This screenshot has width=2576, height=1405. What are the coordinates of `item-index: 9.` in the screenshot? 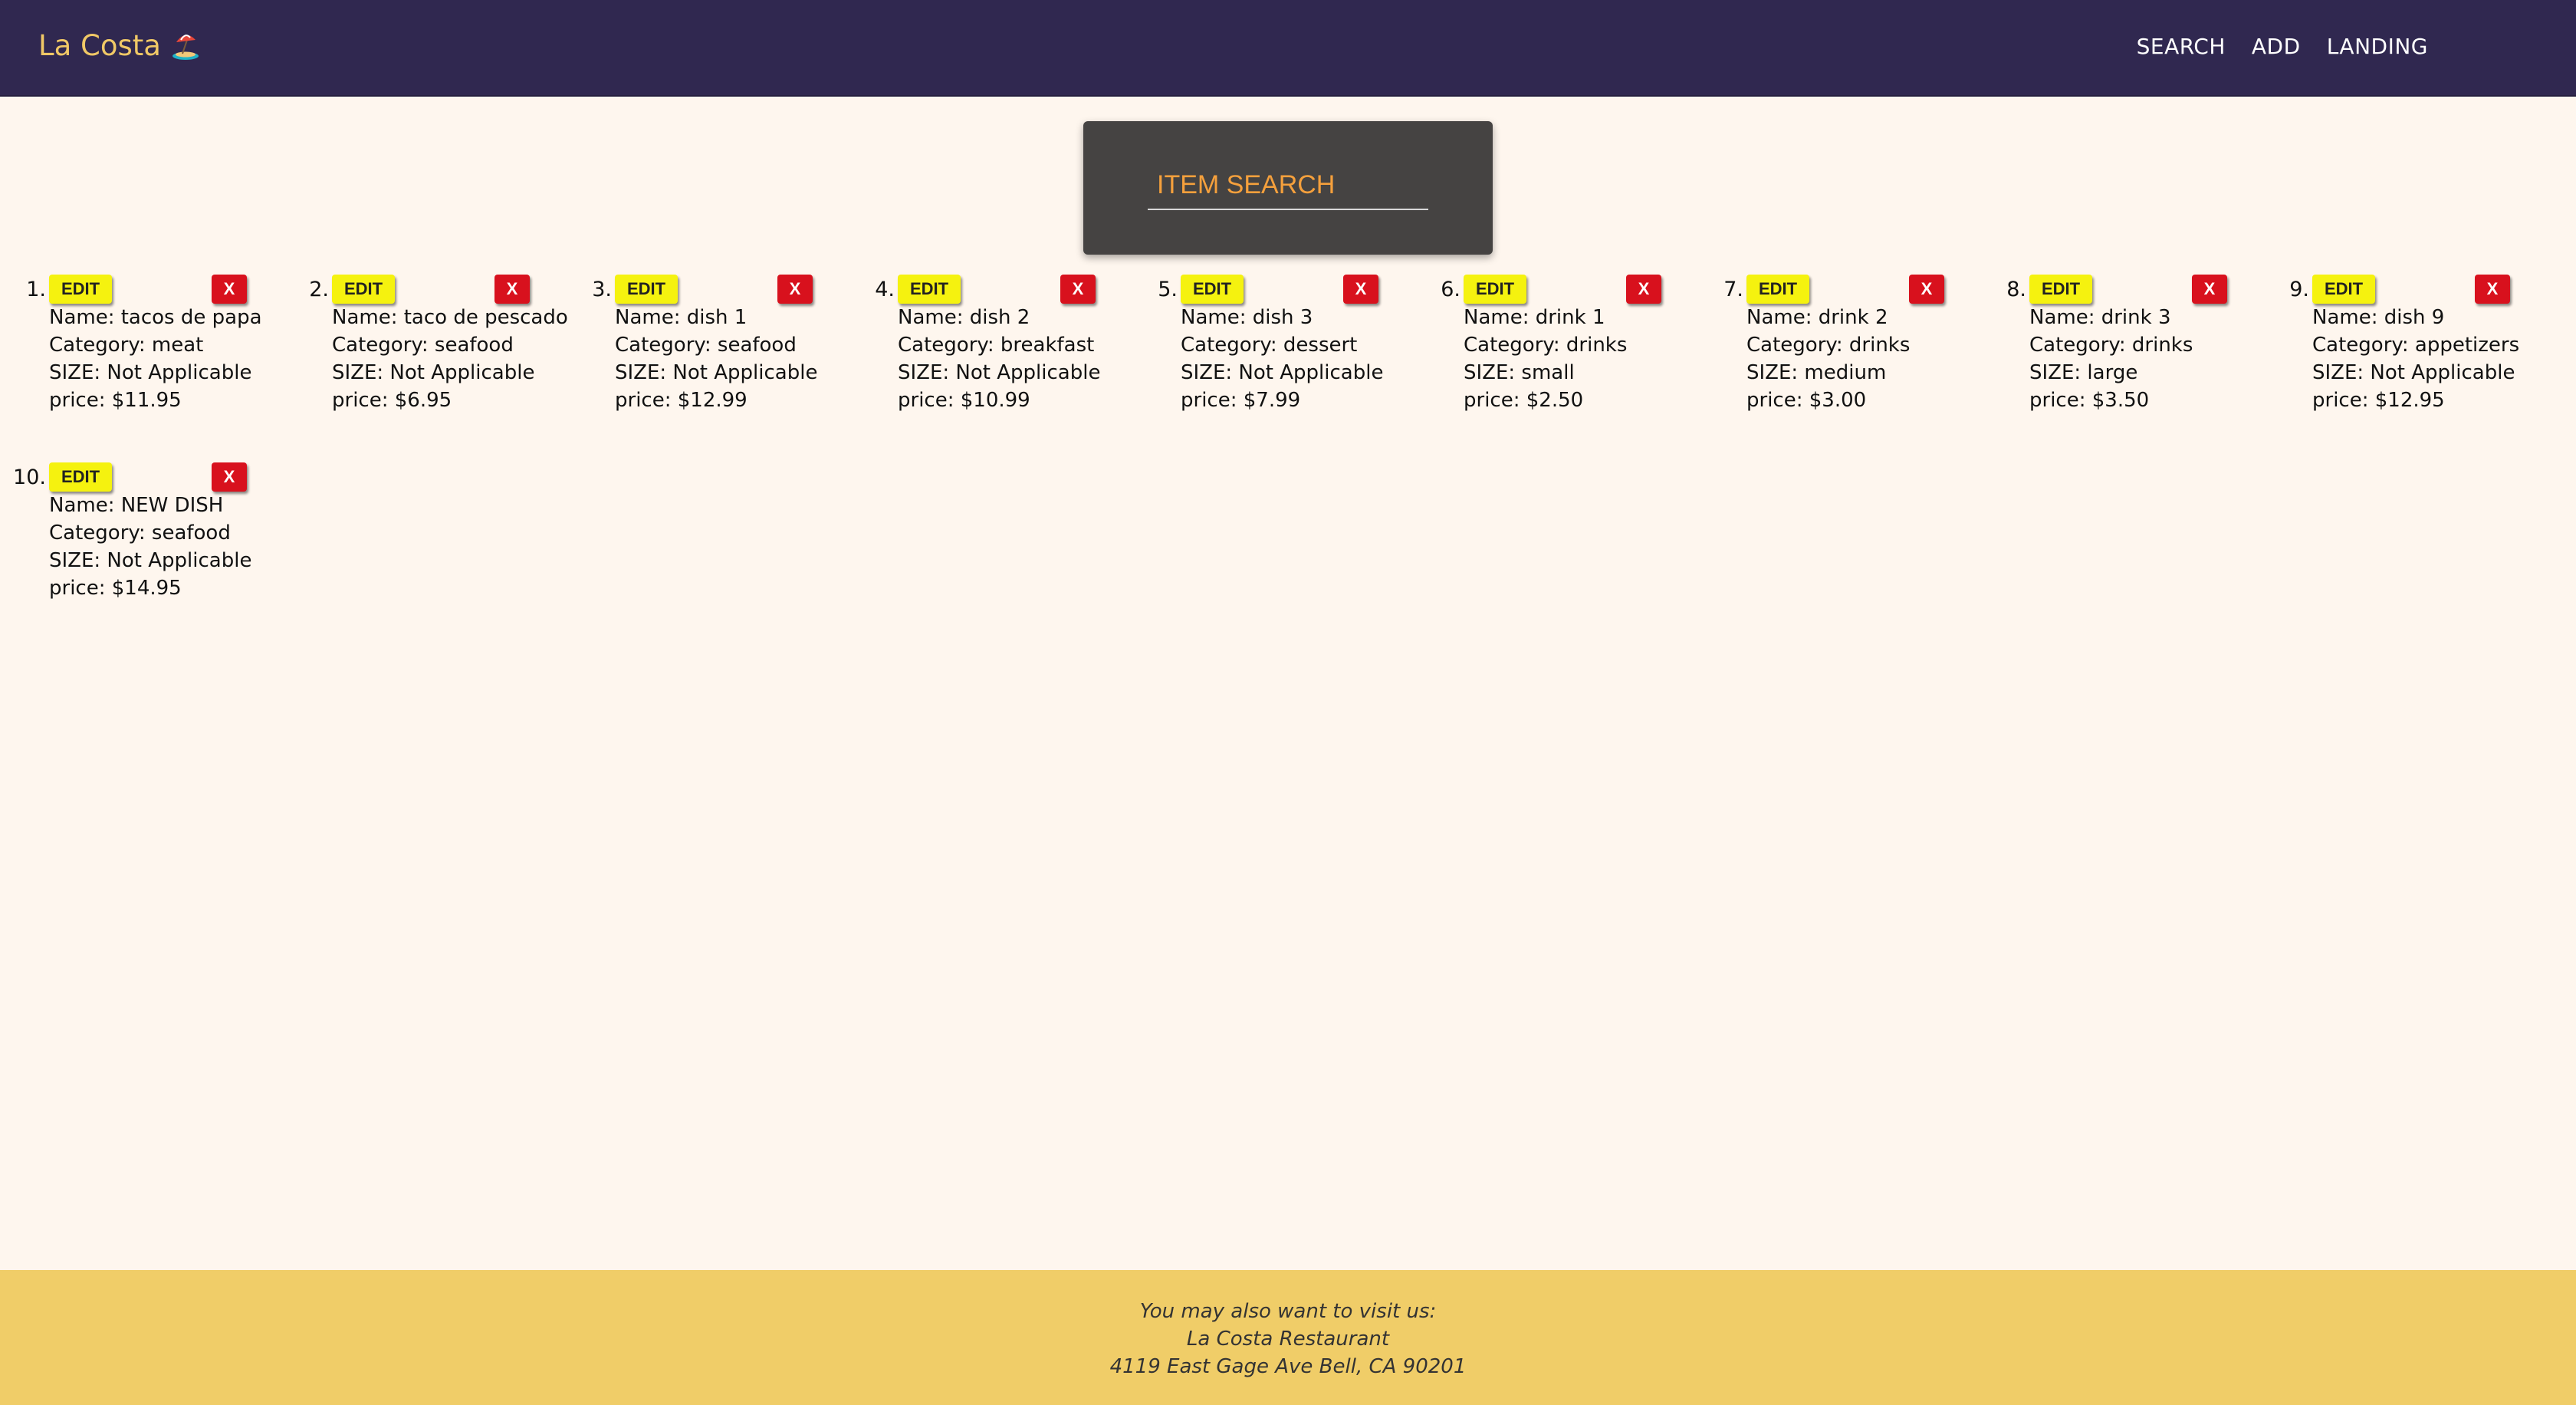 It's located at (2299, 290).